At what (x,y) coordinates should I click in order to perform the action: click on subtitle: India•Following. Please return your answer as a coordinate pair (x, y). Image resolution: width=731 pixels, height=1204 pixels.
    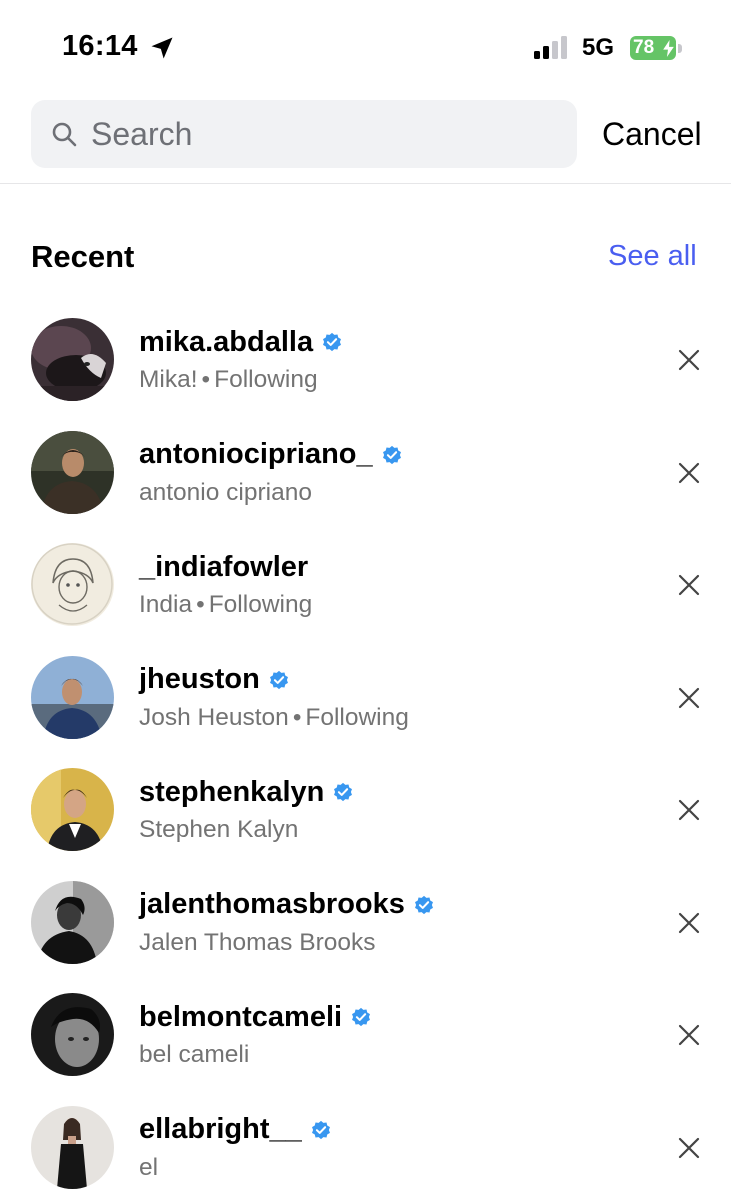
    Looking at the image, I should click on (225, 605).